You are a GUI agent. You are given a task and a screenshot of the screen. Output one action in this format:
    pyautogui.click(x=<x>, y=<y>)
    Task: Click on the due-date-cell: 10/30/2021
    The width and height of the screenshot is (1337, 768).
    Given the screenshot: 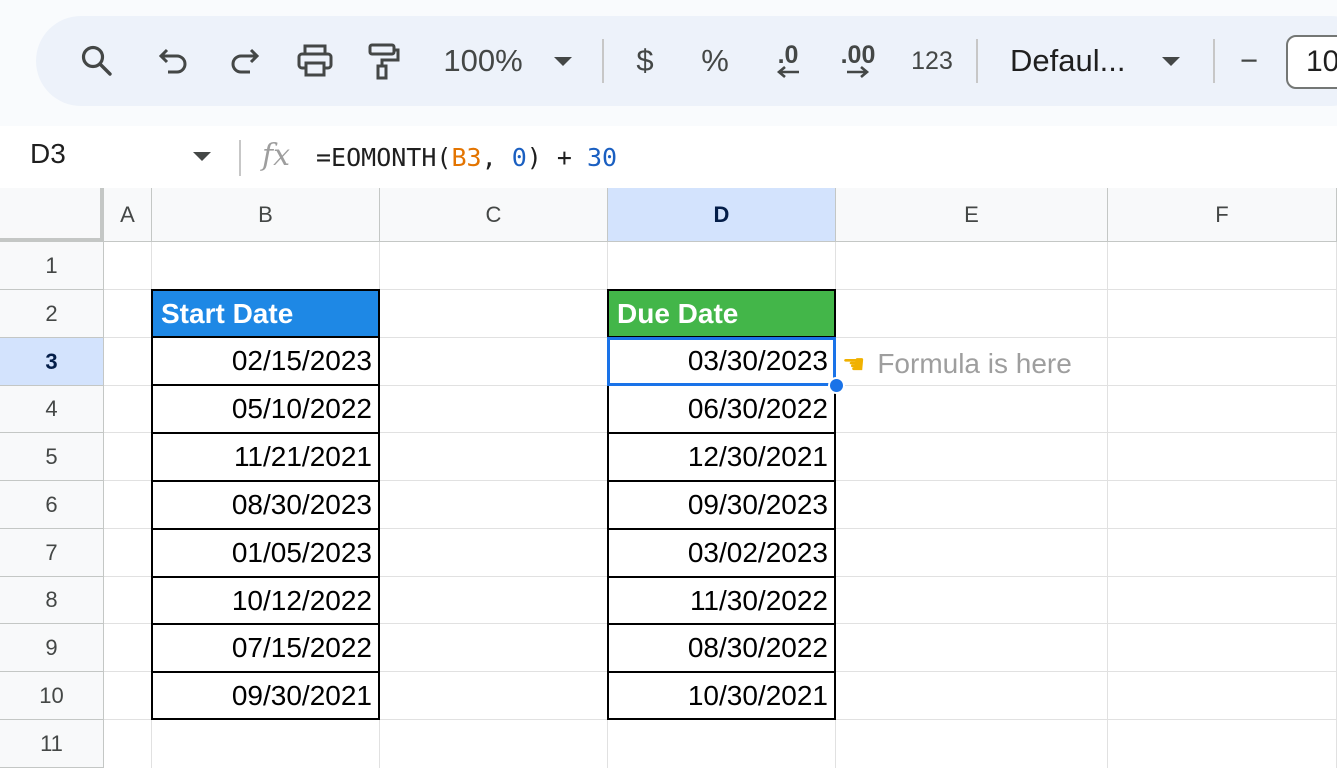 What is the action you would take?
    pyautogui.click(x=721, y=695)
    